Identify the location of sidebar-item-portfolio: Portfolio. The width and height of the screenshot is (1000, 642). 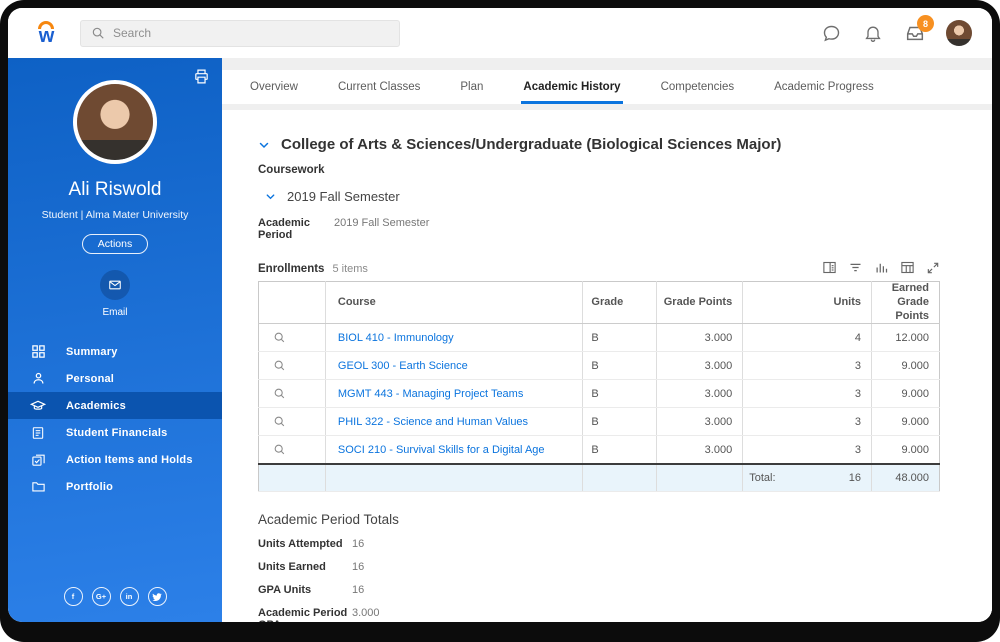
(115, 486).